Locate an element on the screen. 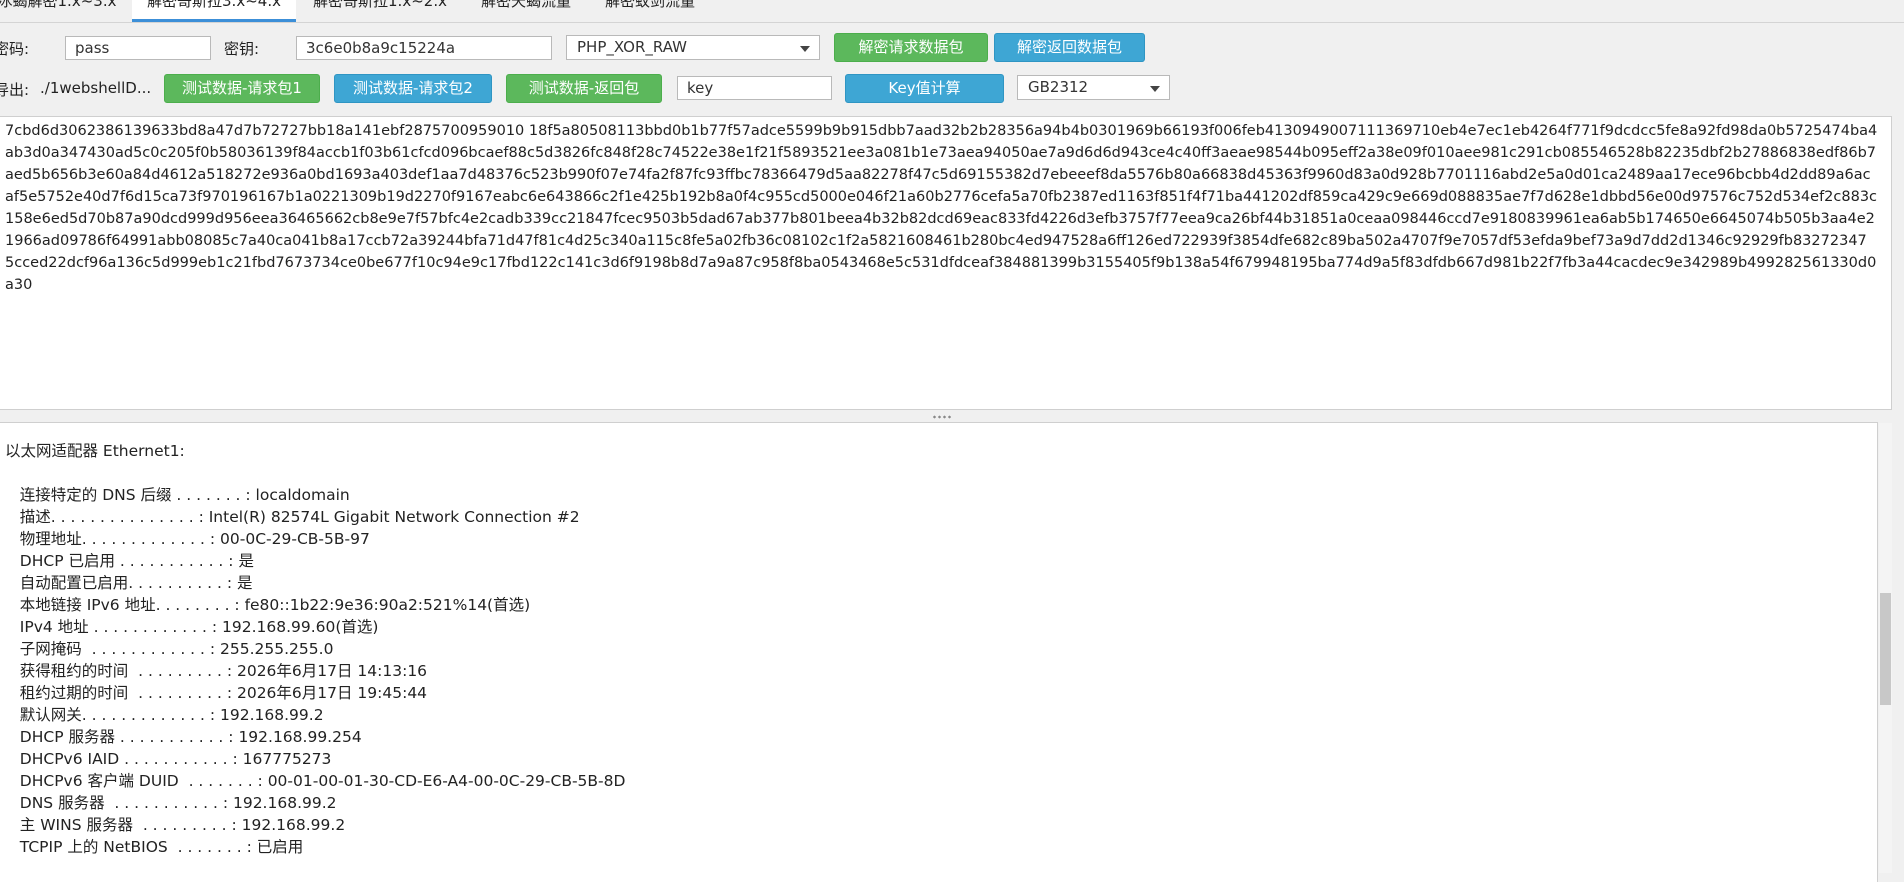 This screenshot has height=882, width=1904. scrollbar-thumb is located at coordinates (1885, 649).